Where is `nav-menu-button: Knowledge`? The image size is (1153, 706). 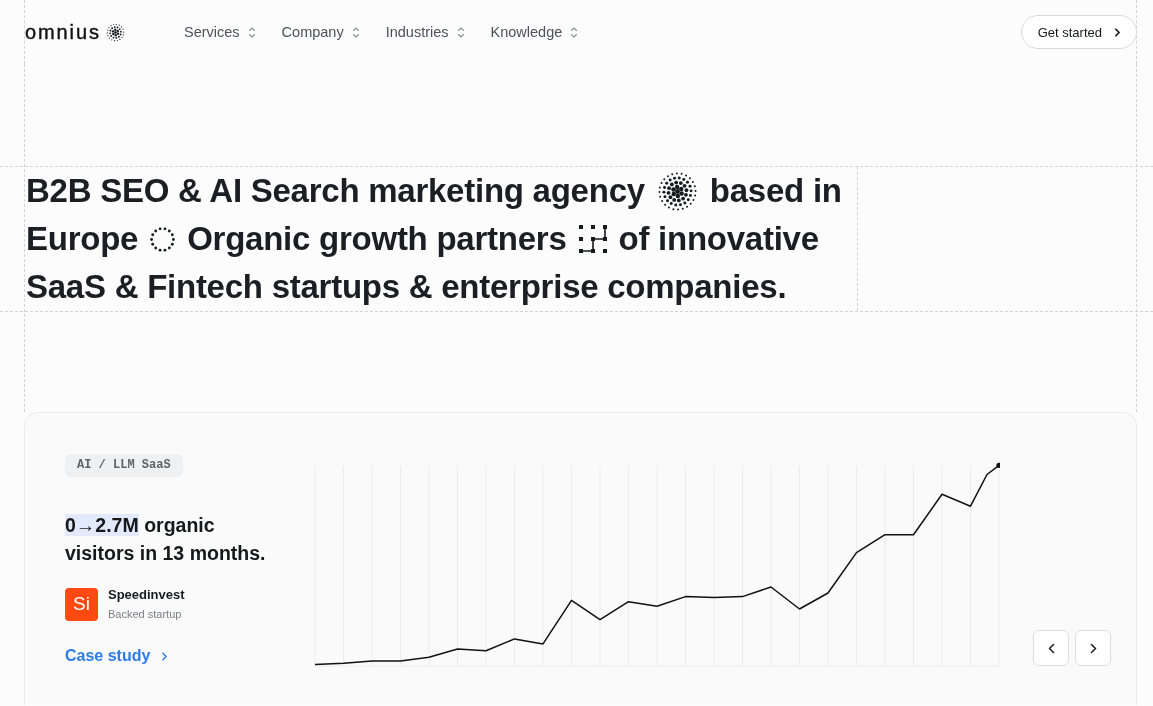 nav-menu-button: Knowledge is located at coordinates (534, 32).